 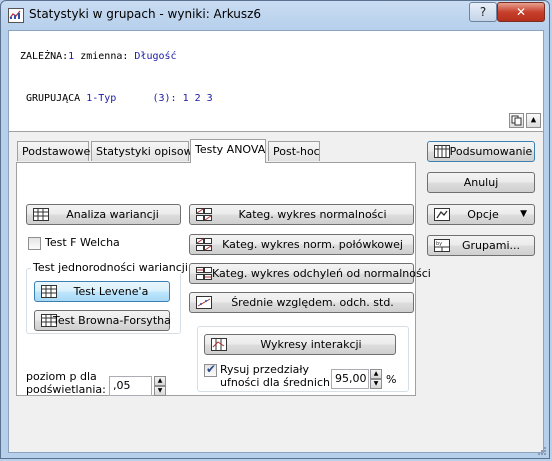 I want to click on p-level-spinner: ▲ ▼, so click(x=160, y=386).